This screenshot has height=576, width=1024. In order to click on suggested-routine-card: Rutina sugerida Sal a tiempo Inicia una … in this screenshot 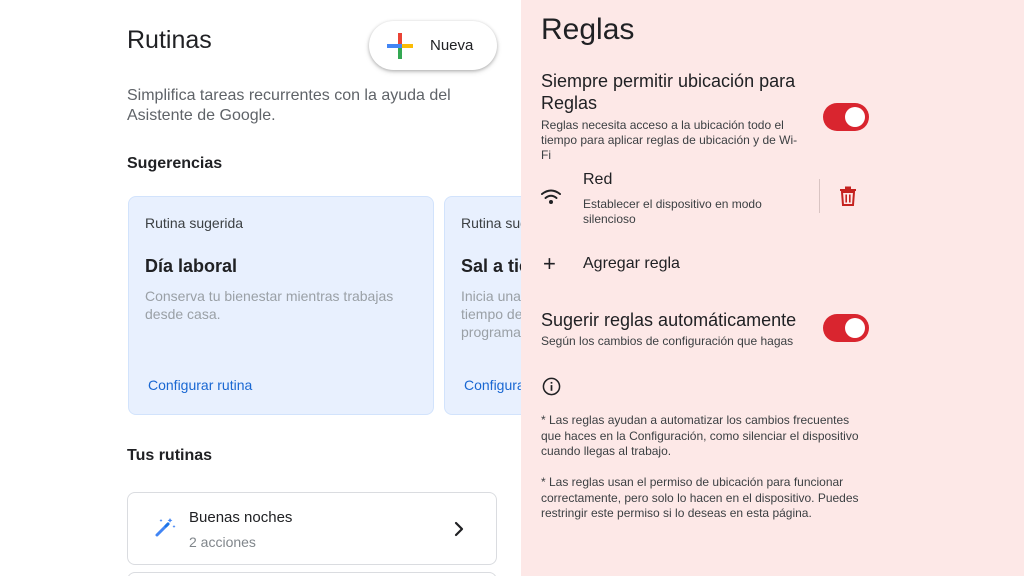, I will do `click(482, 305)`.